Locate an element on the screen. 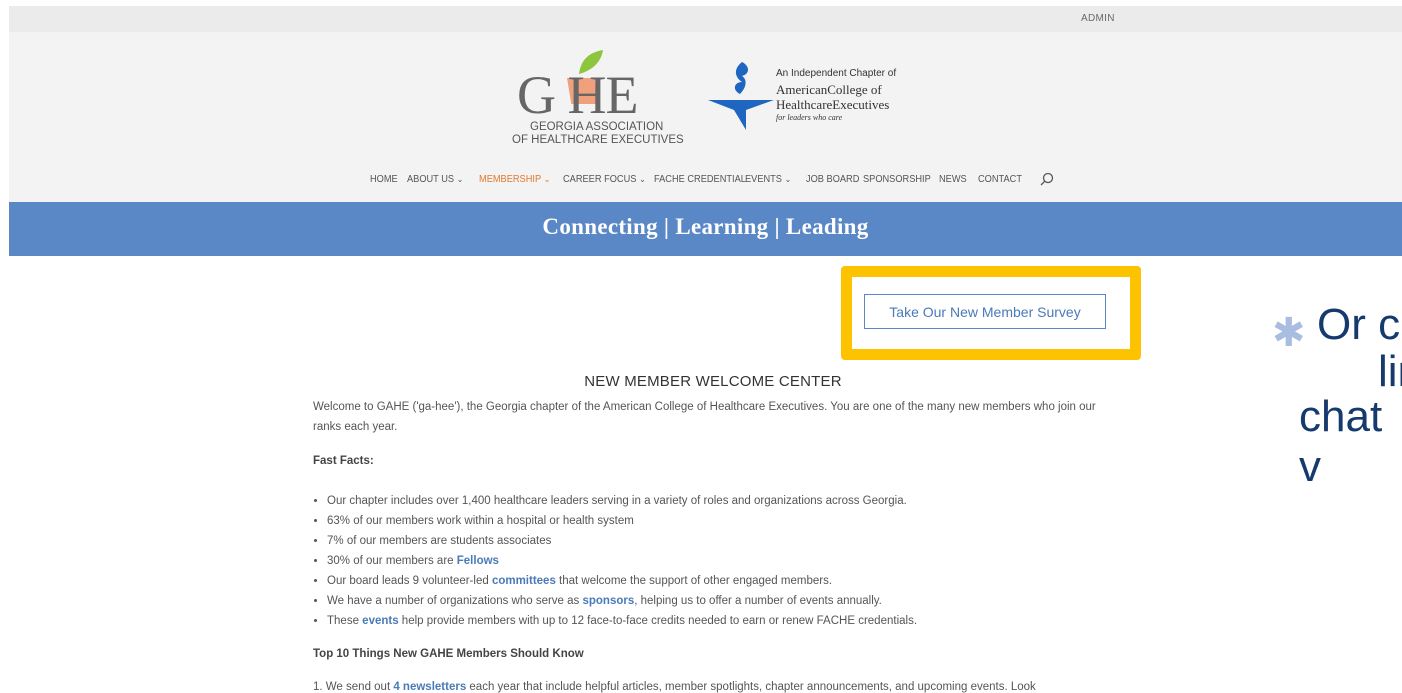  tagline: Connecting | Learning | Leading is located at coordinates (705, 226).